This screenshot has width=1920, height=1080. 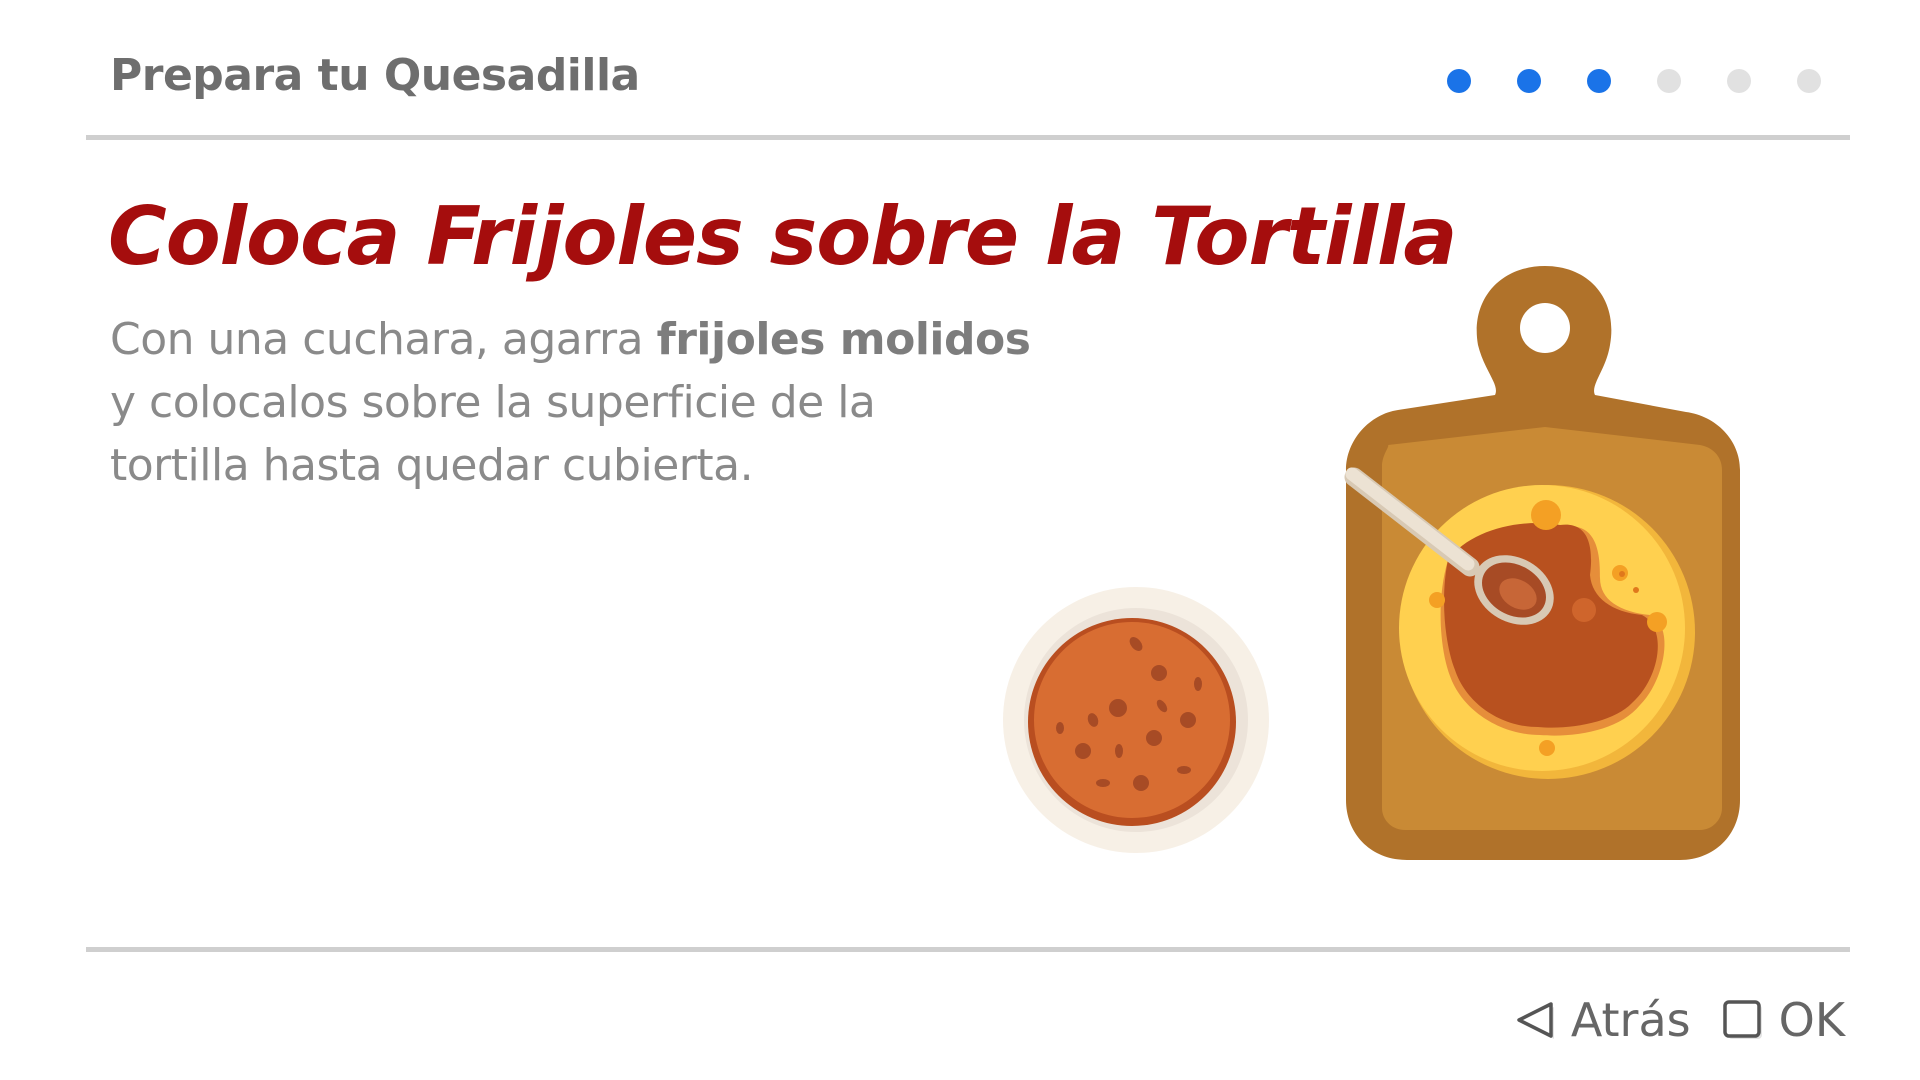 I want to click on page-title: Prepara tu Quesadilla, so click(x=375, y=75).